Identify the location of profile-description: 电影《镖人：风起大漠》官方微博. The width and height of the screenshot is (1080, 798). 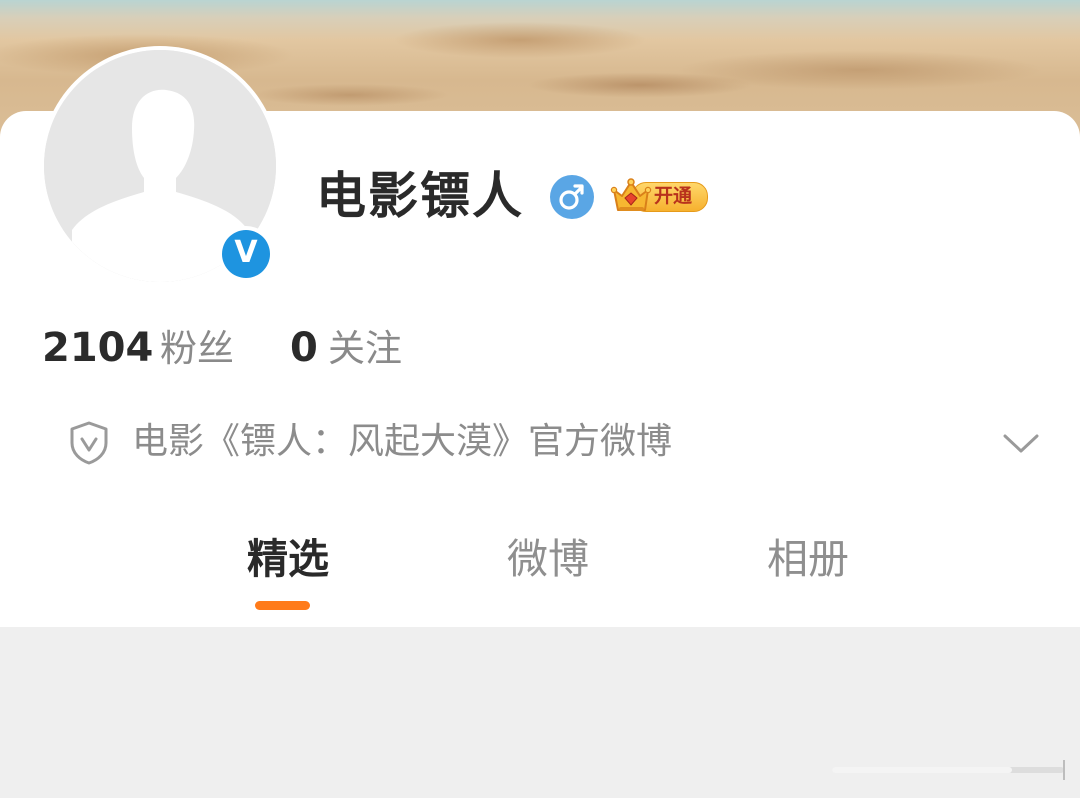
(402, 441).